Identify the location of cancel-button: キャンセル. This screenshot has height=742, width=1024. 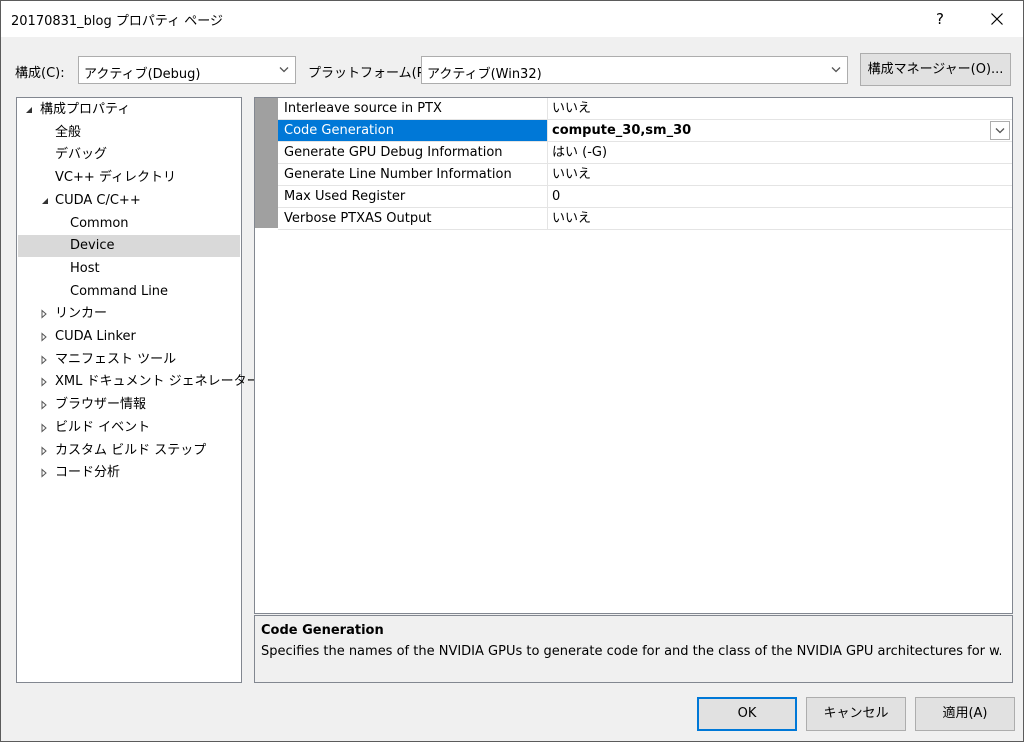
(856, 714).